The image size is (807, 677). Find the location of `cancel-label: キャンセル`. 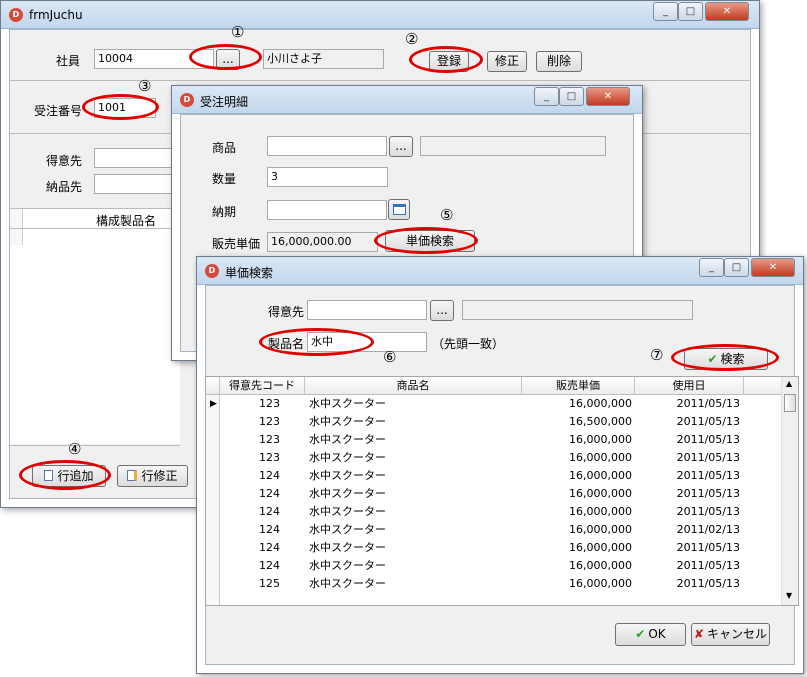

cancel-label: キャンセル is located at coordinates (737, 634).